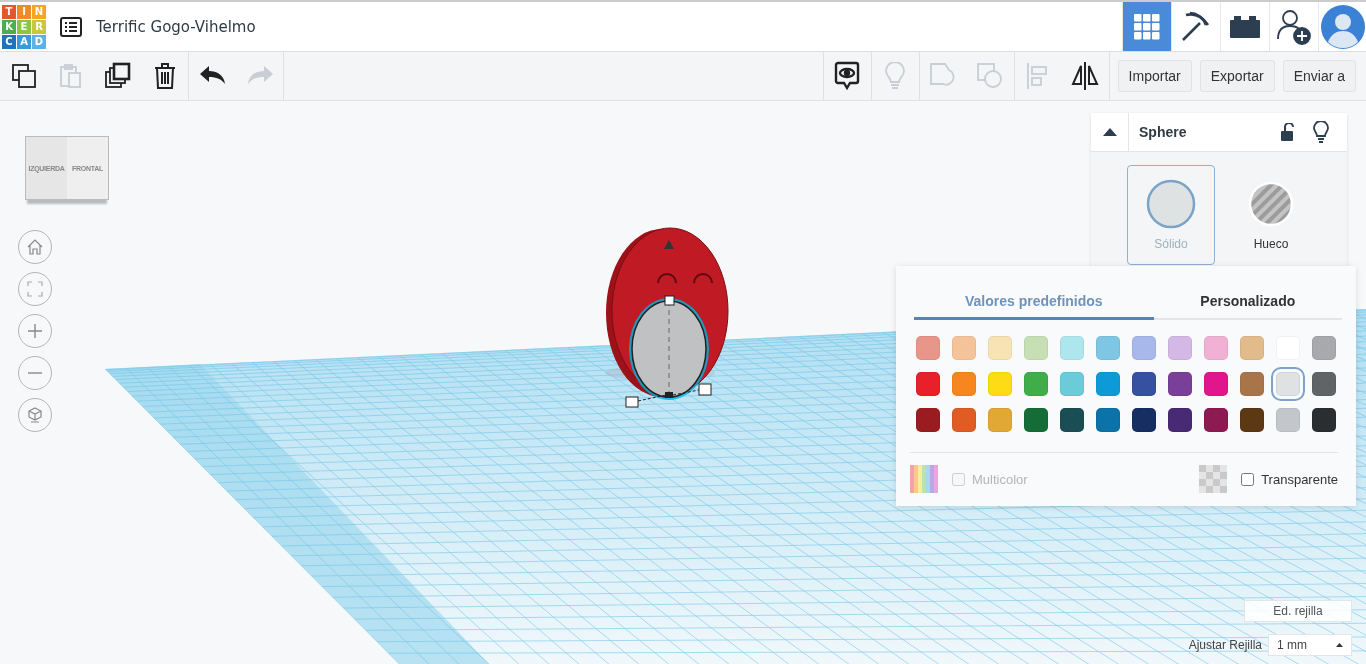 Image resolution: width=1366 pixels, height=664 pixels. Describe the element at coordinates (990, 76) in the screenshot. I see `ungroup-shapes-icon` at that location.